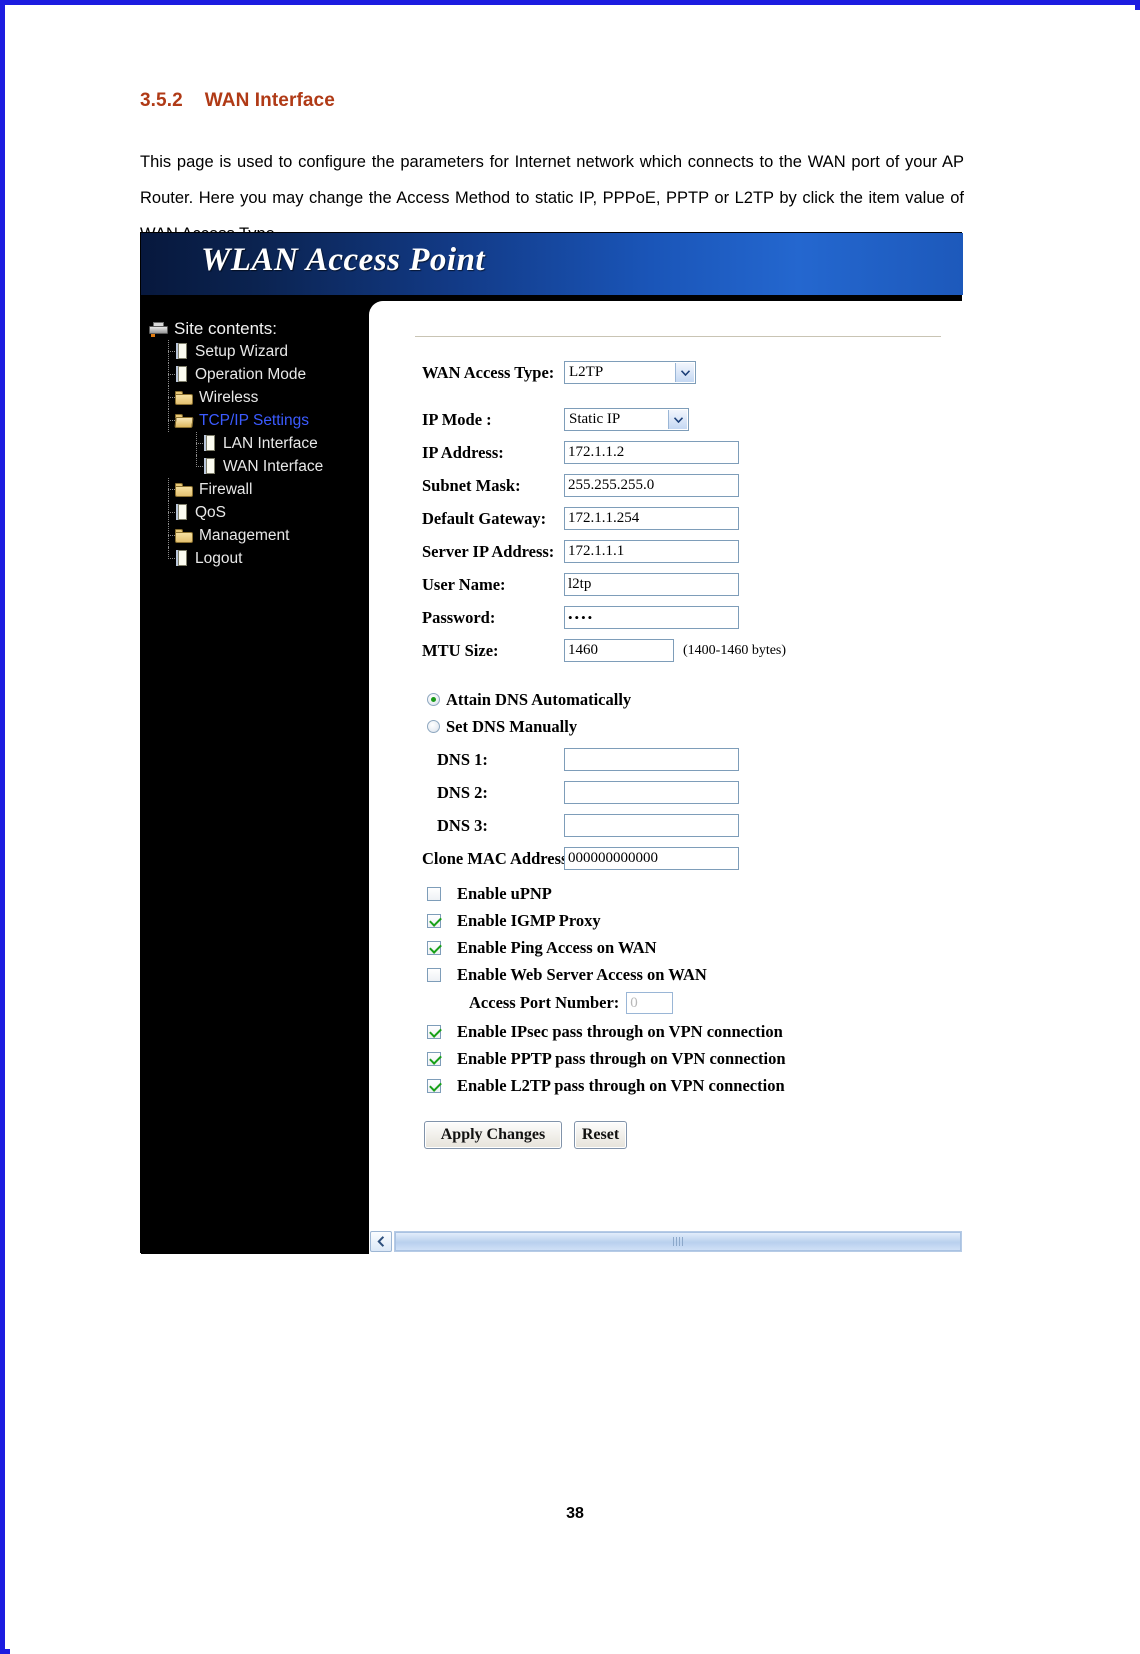  I want to click on apply-changes-button: Apply Changes, so click(493, 1135).